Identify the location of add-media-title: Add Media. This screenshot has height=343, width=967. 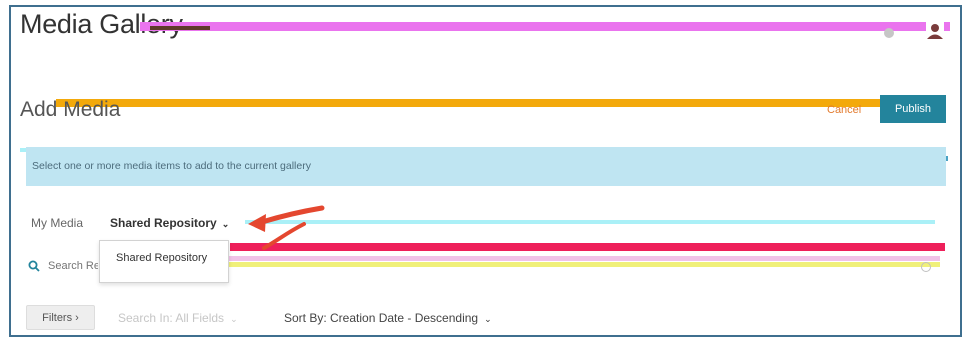
(70, 109).